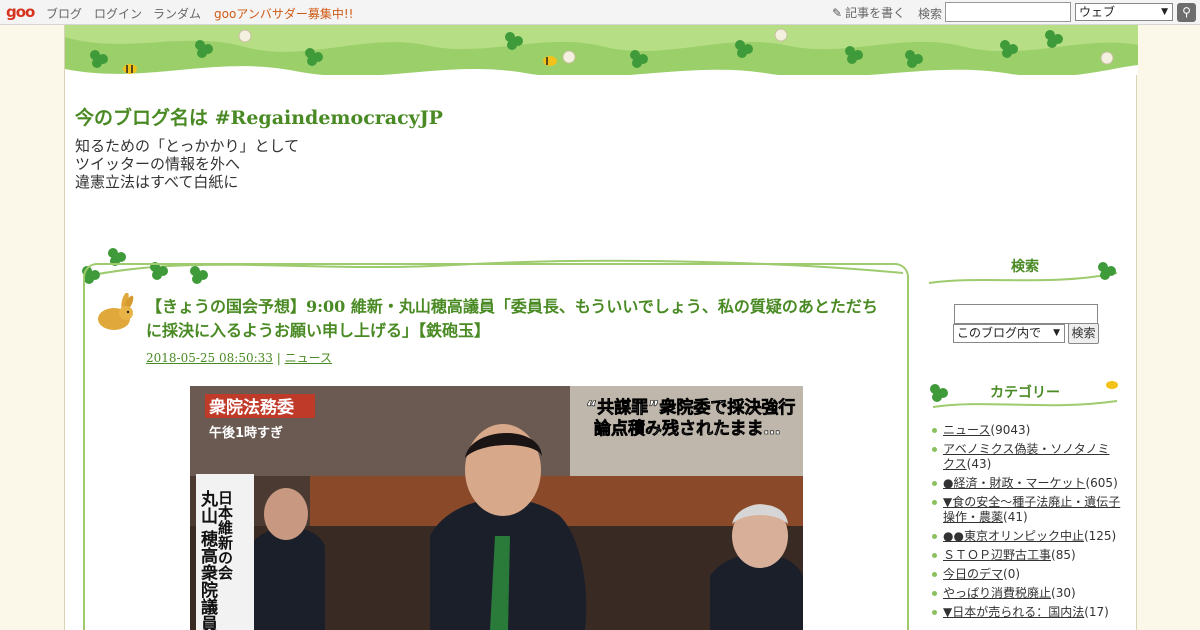 The height and width of the screenshot is (630, 1200). Describe the element at coordinates (973, 574) in the screenshot. I see `category-link: 今日のデマ` at that location.